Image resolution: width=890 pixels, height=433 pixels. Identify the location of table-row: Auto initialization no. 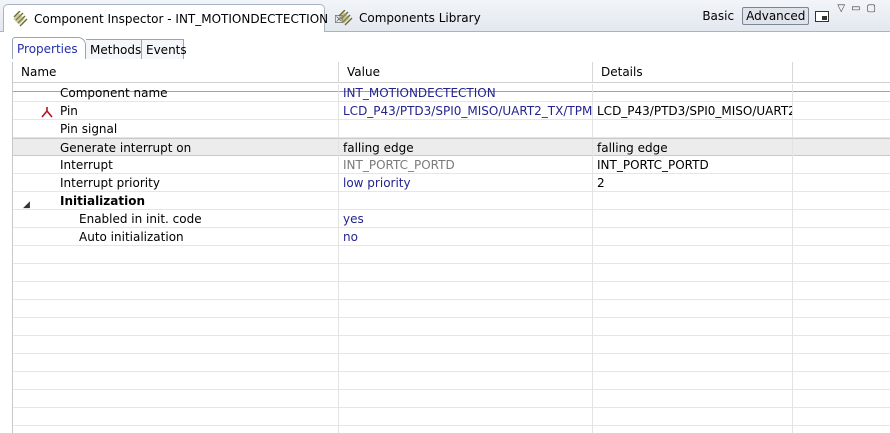
(451, 237).